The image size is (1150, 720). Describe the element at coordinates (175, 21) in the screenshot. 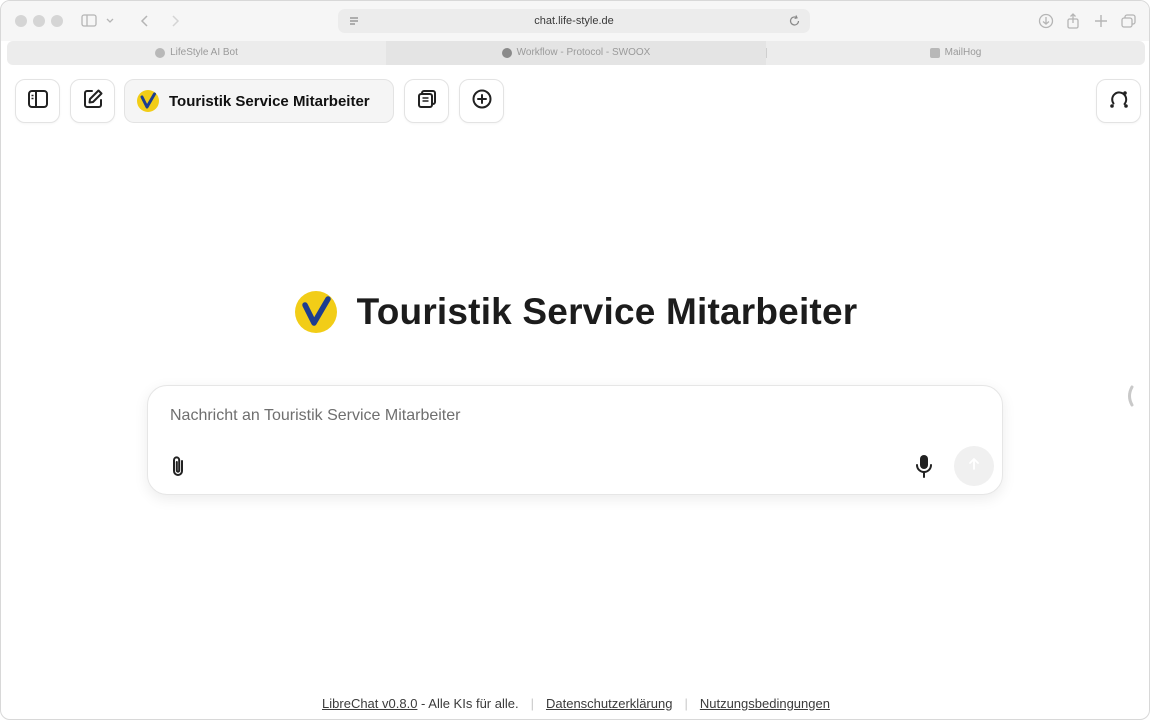

I see `forward-icon` at that location.